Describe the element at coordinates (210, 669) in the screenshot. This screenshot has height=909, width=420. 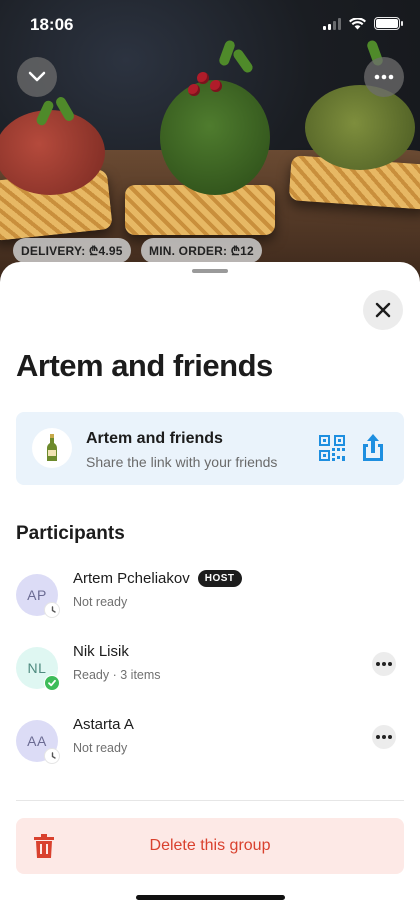
I see `participant-row: NL Nik Lisik Ready · 3 items` at that location.